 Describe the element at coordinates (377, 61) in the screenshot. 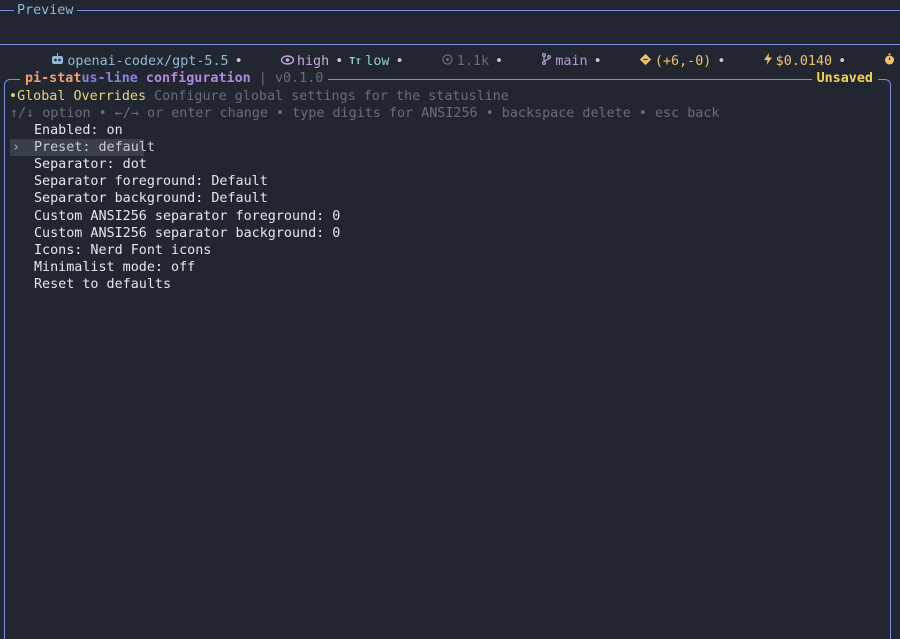

I see `verbosity-level: low` at that location.